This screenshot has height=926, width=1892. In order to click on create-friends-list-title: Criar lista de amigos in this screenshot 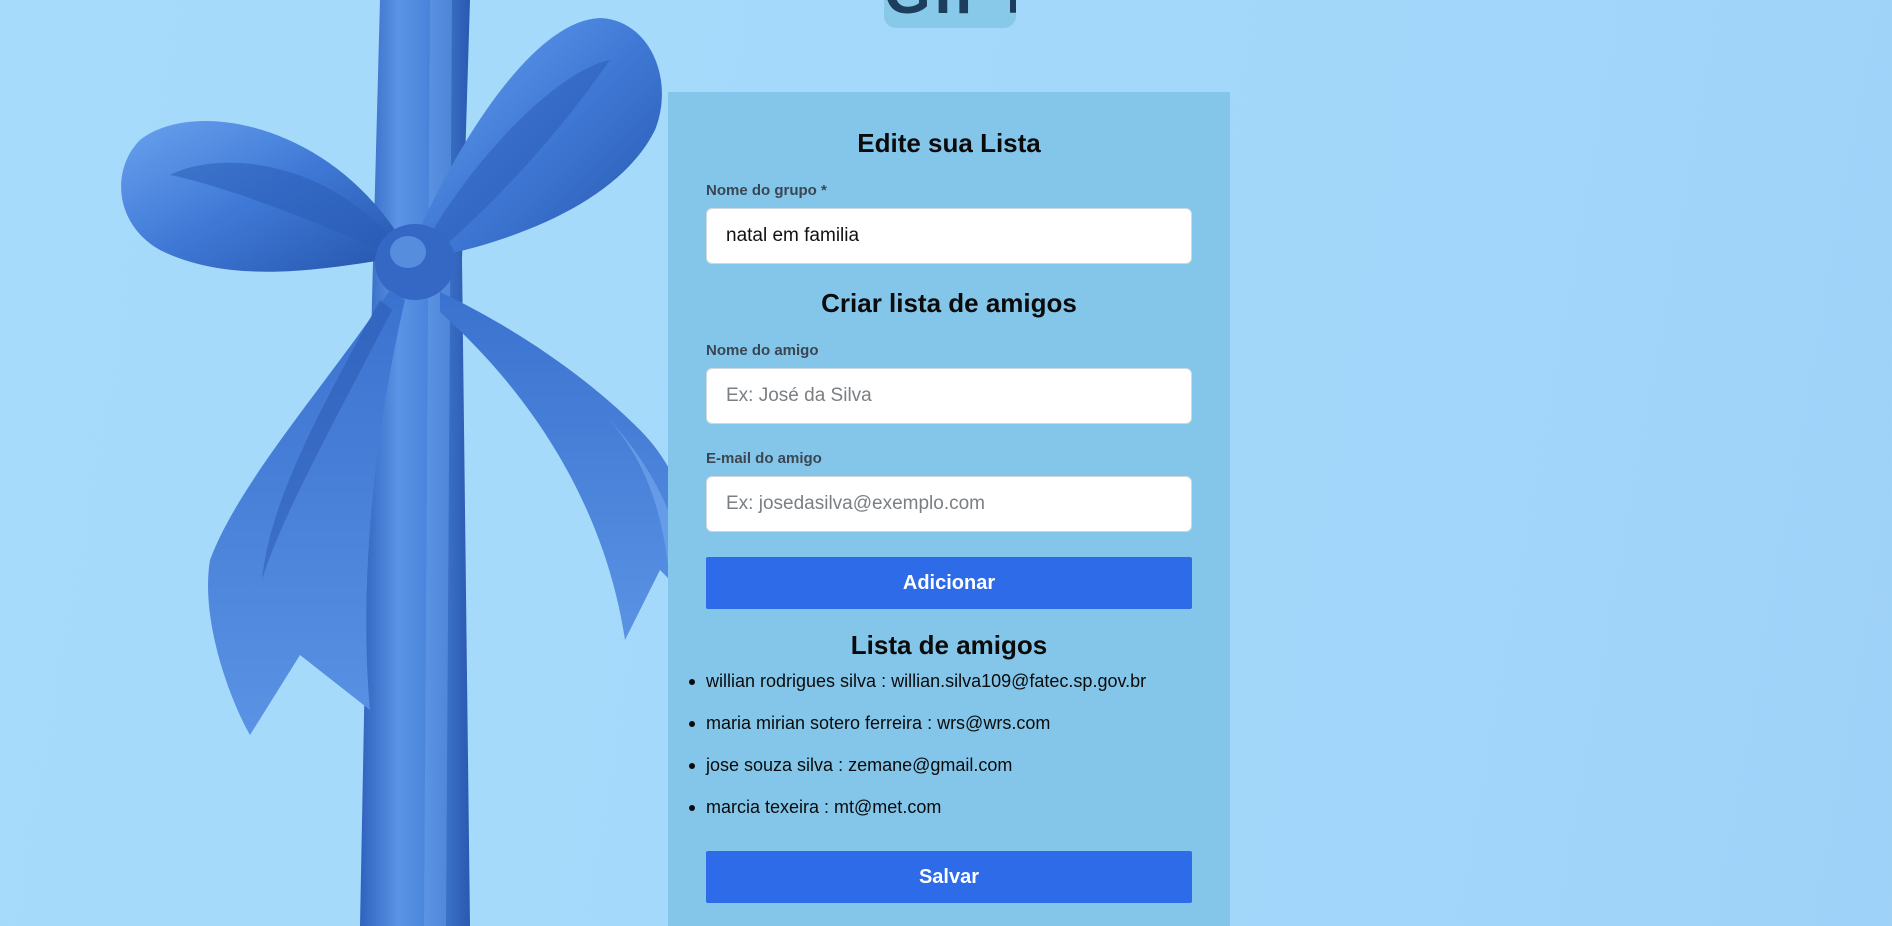, I will do `click(949, 303)`.